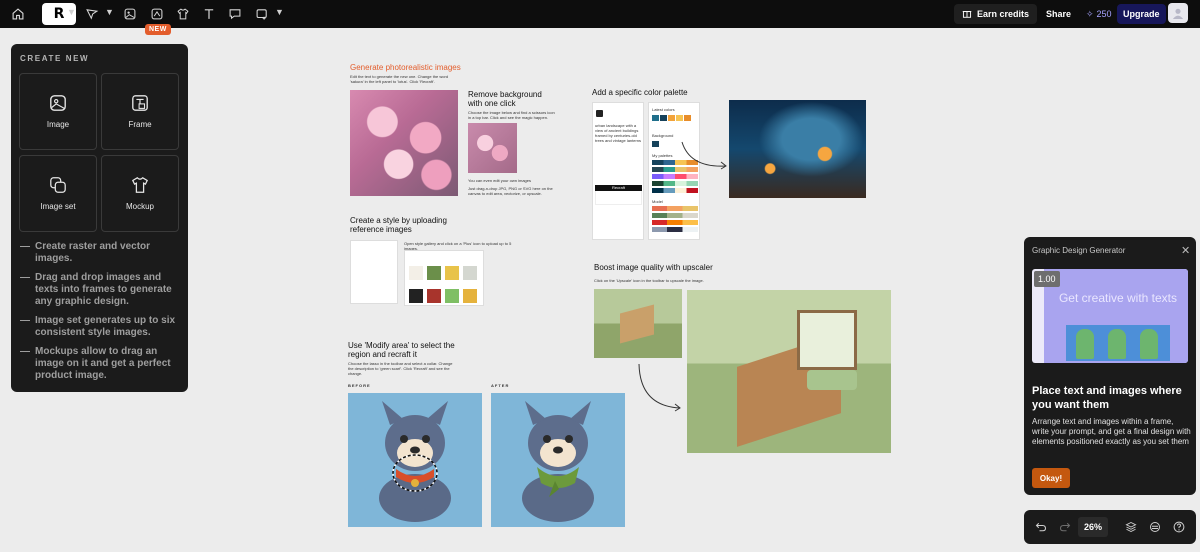  What do you see at coordinates (1051, 478) in the screenshot?
I see `okay-button: Okay!` at bounding box center [1051, 478].